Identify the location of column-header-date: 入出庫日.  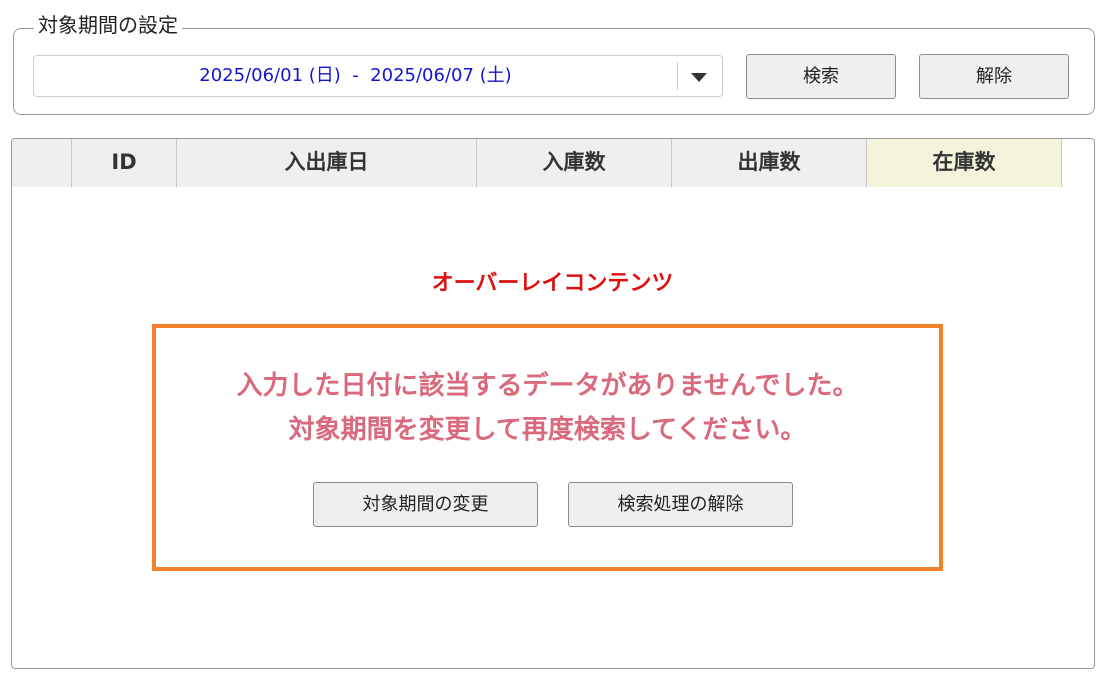
(327, 163).